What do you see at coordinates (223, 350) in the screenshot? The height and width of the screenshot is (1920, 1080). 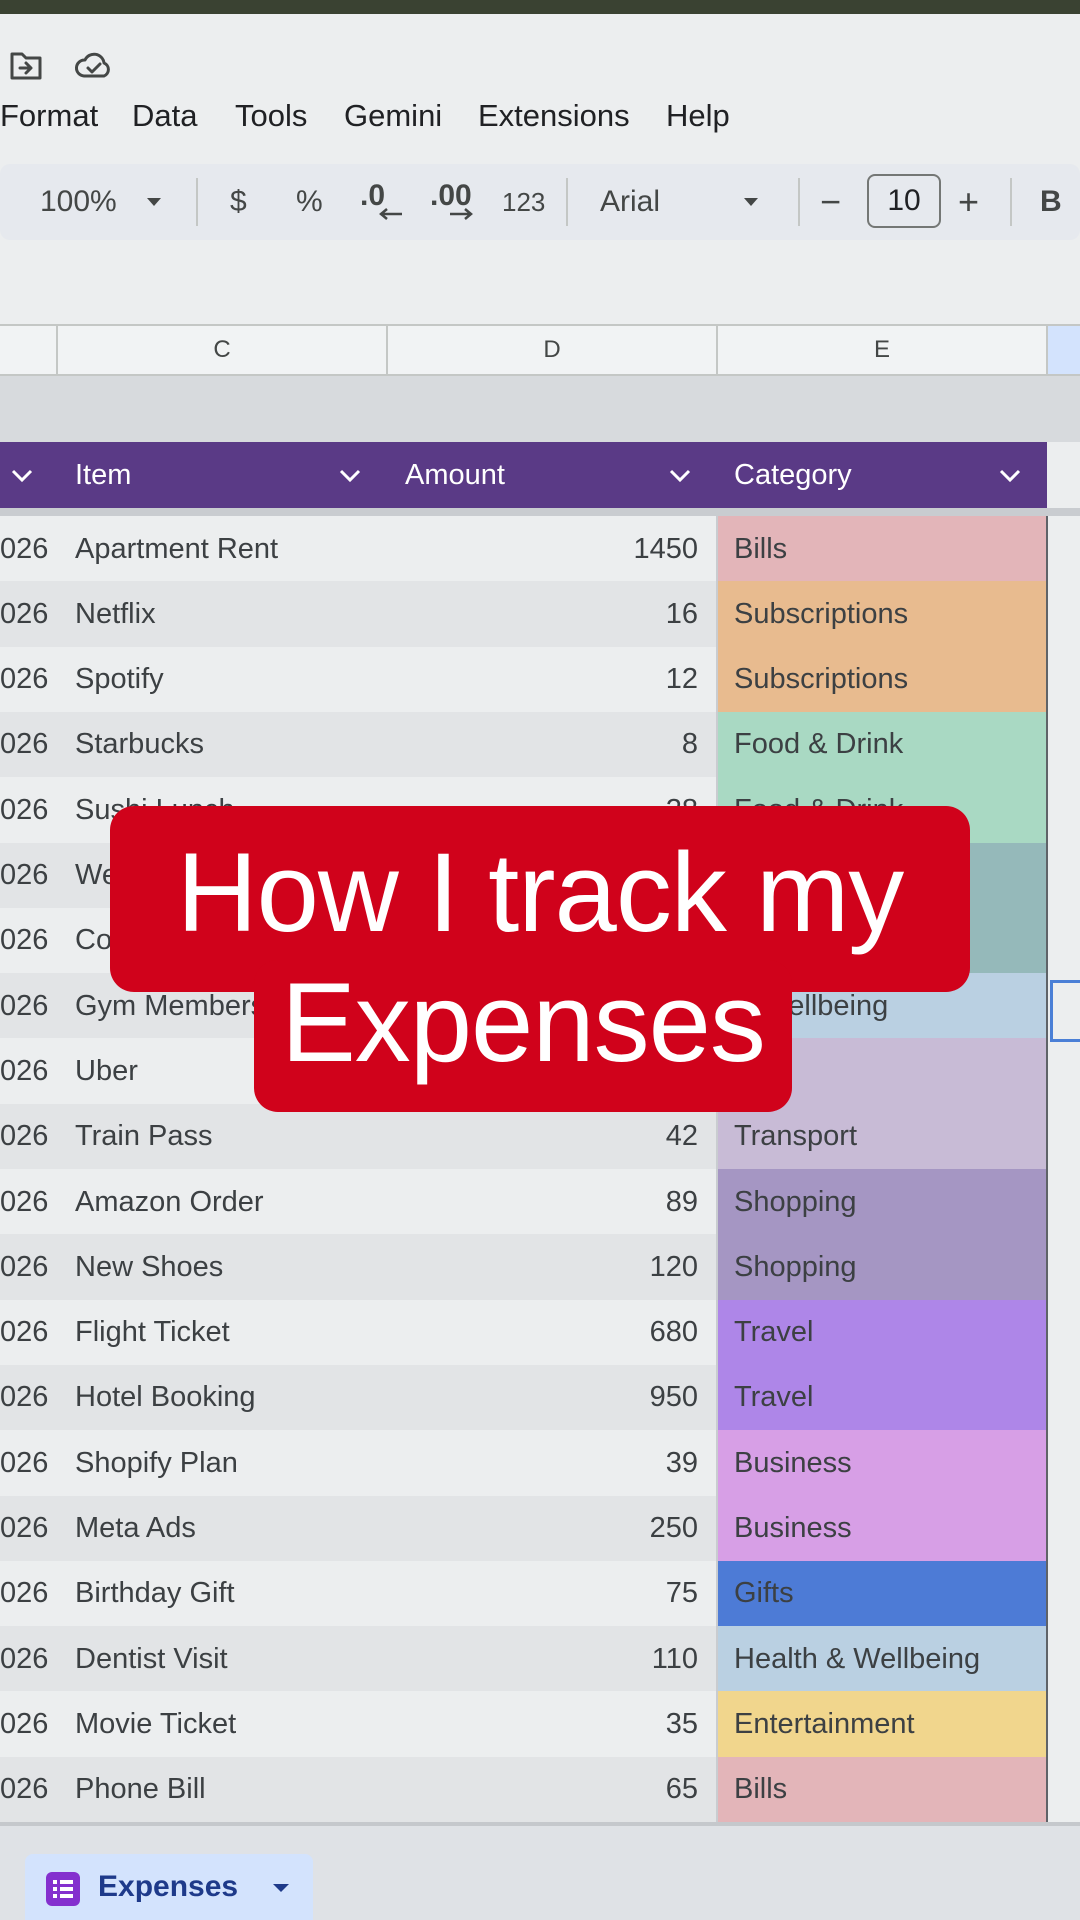 I see `column-header-c: C` at bounding box center [223, 350].